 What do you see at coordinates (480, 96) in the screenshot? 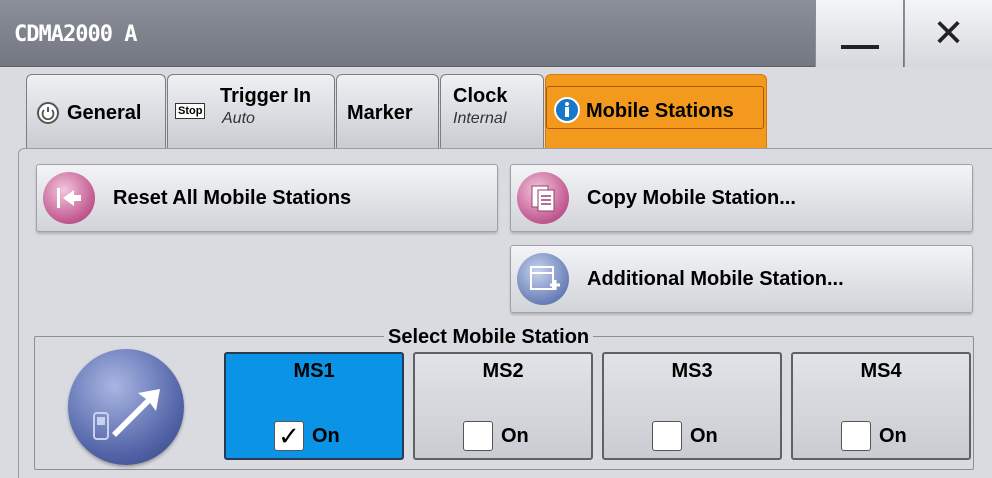
I see `tab-clock-label: Clock` at bounding box center [480, 96].